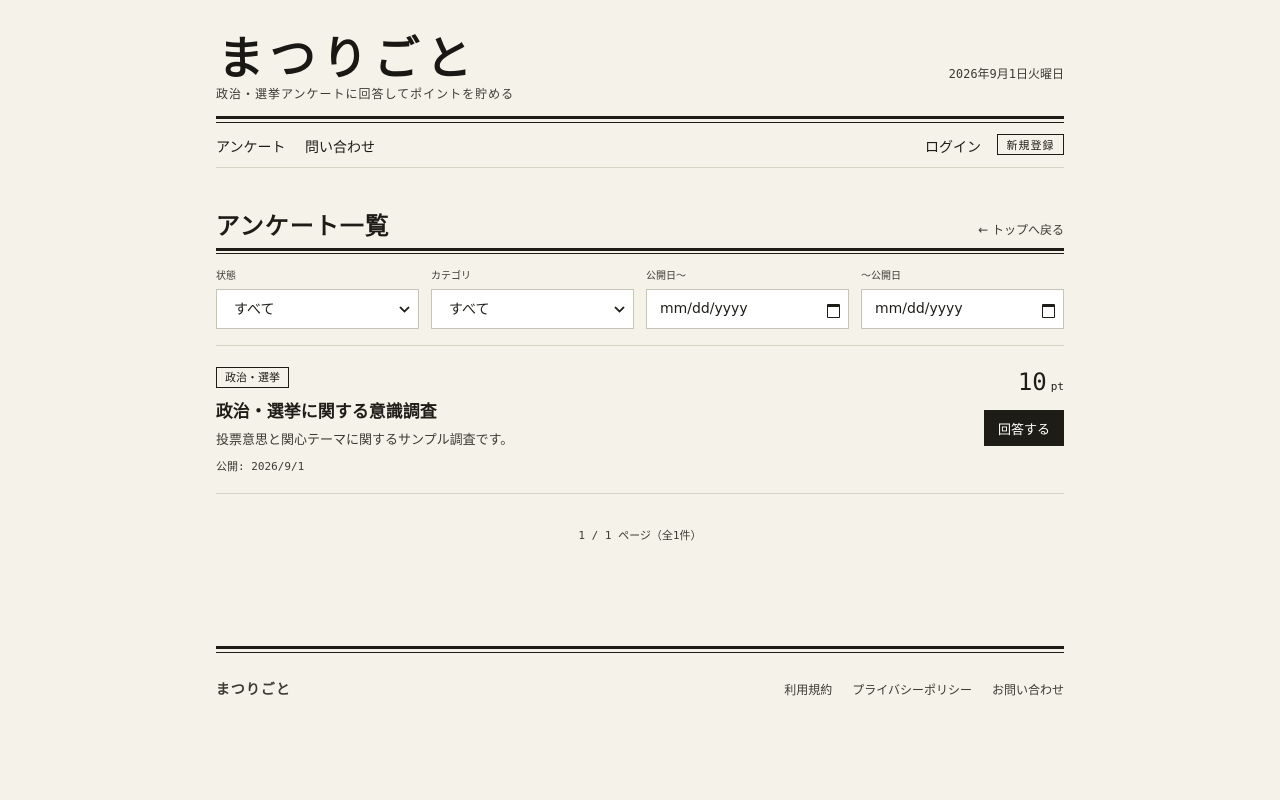 This screenshot has height=800, width=1280. What do you see at coordinates (640, 253) in the screenshot?
I see `title-rule-thin` at bounding box center [640, 253].